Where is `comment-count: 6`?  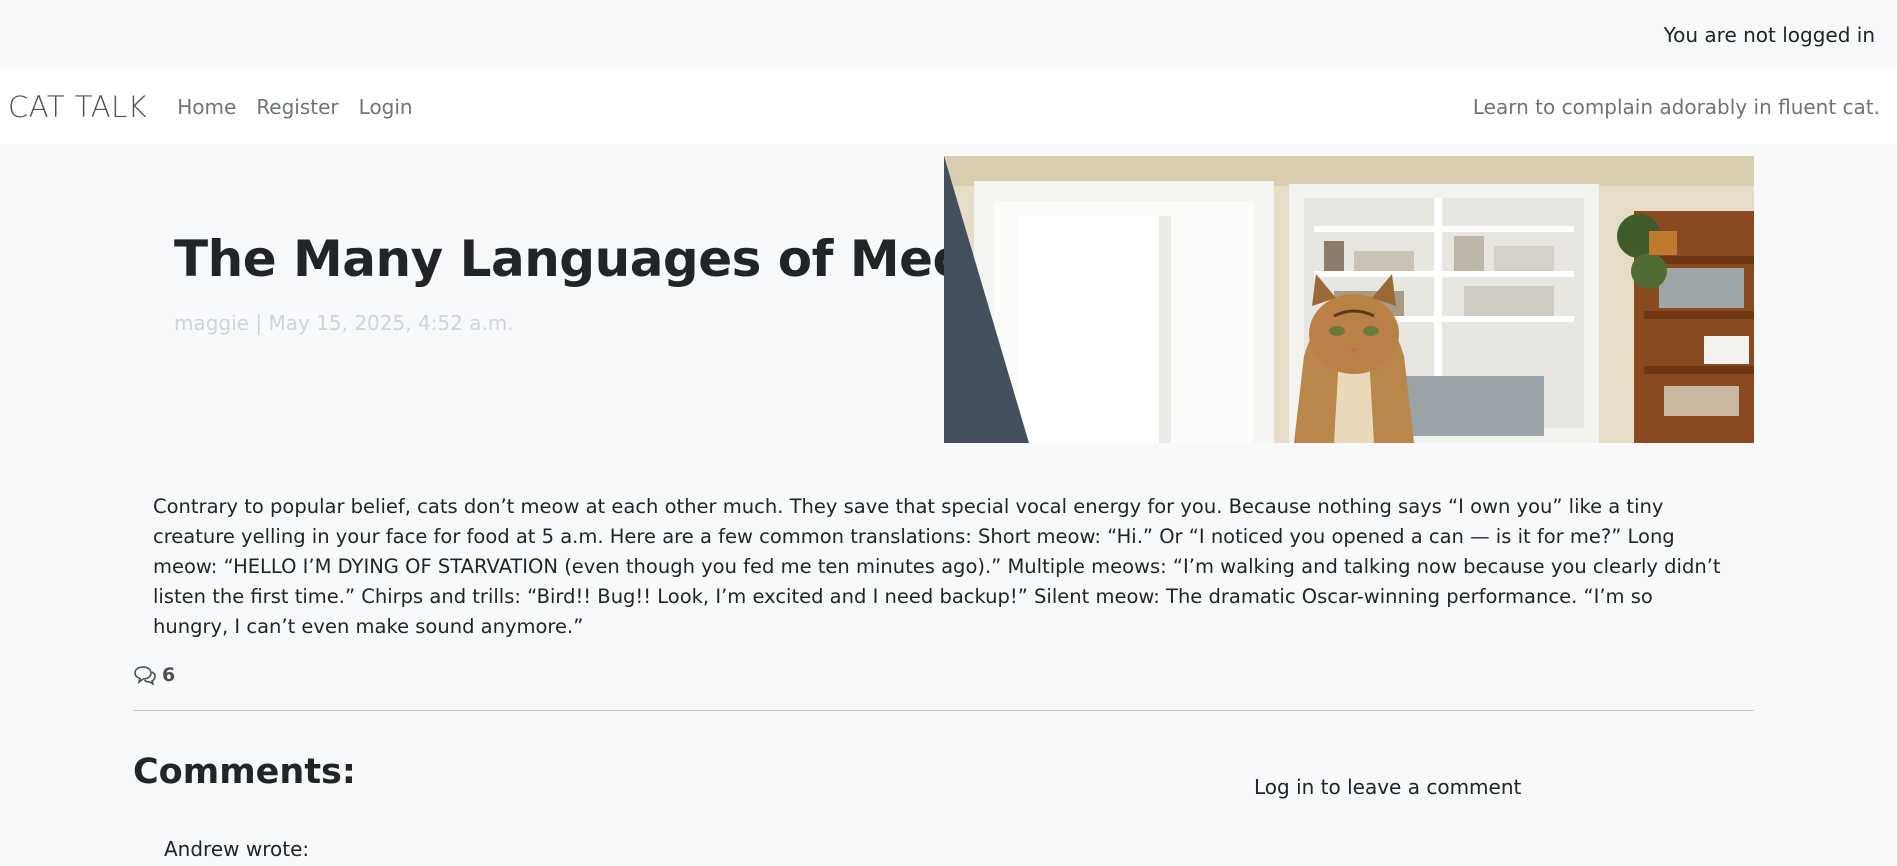
comment-count: 6 is located at coordinates (154, 675).